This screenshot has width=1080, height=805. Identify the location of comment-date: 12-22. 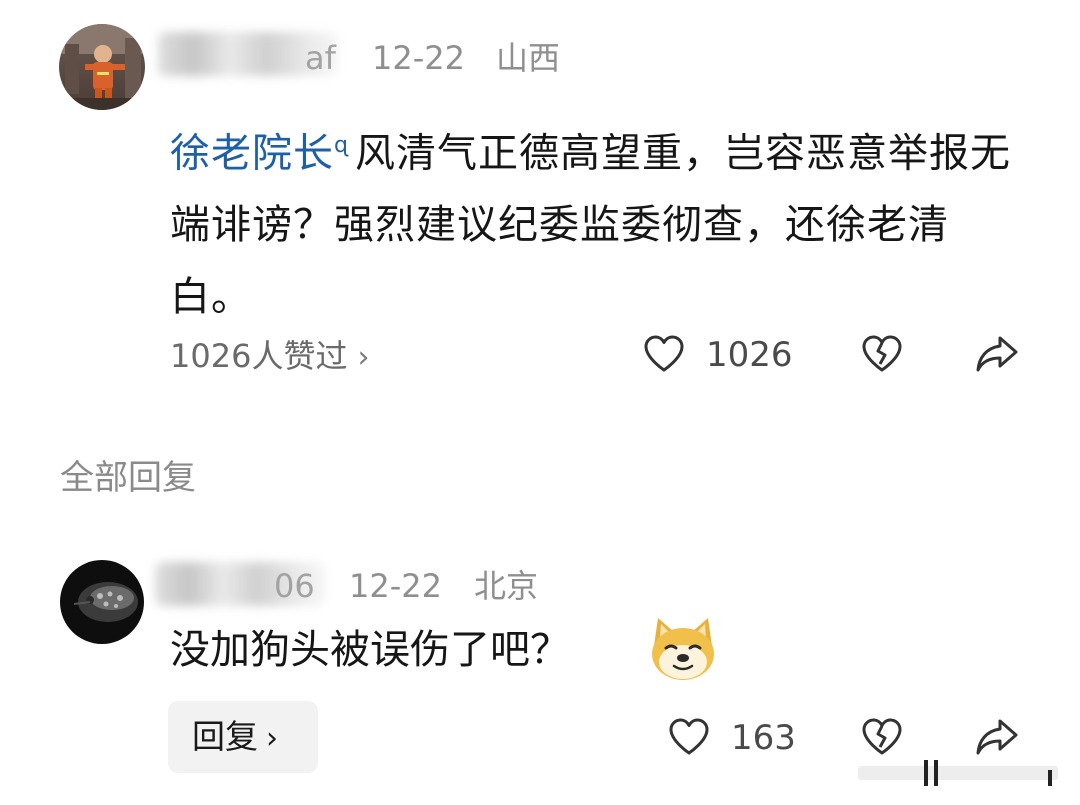
(418, 58).